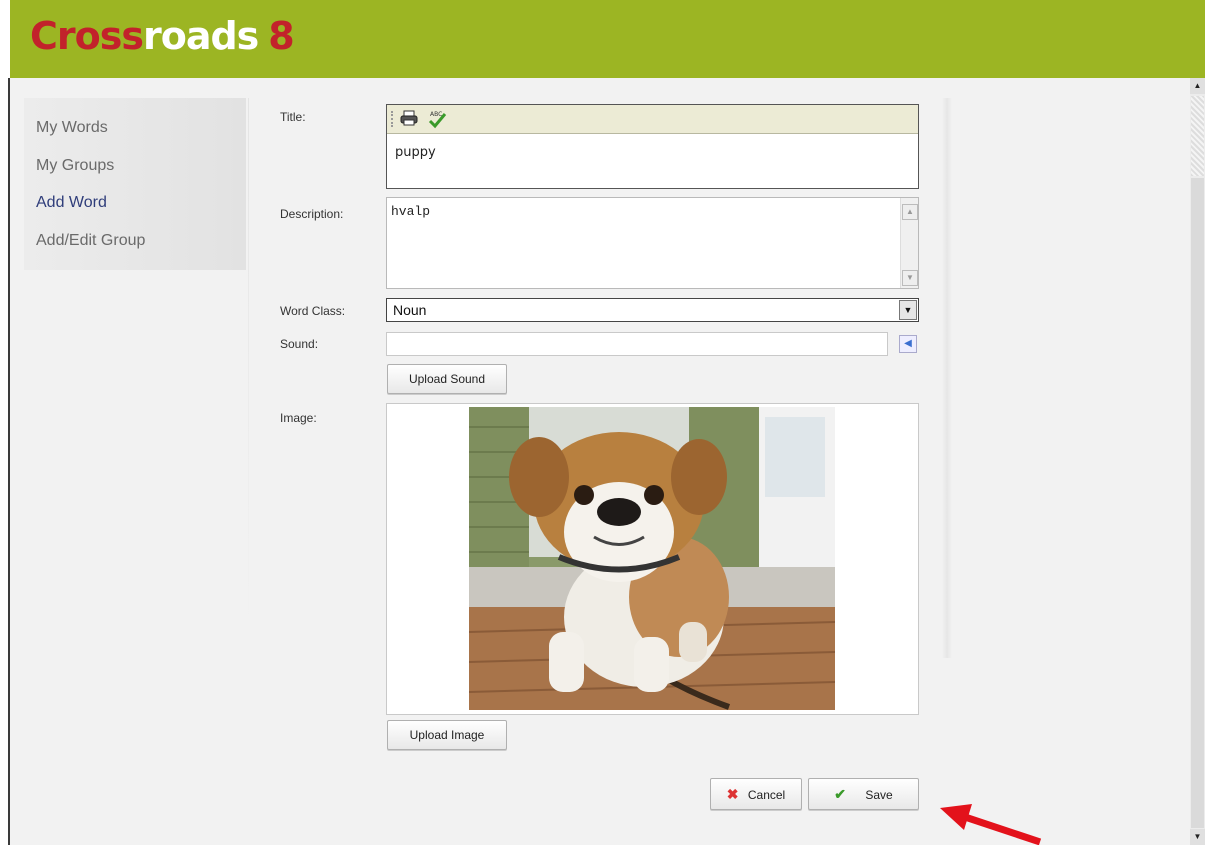 Image resolution: width=1205 pixels, height=845 pixels. I want to click on word-class-select: Noun ▼, so click(652, 310).